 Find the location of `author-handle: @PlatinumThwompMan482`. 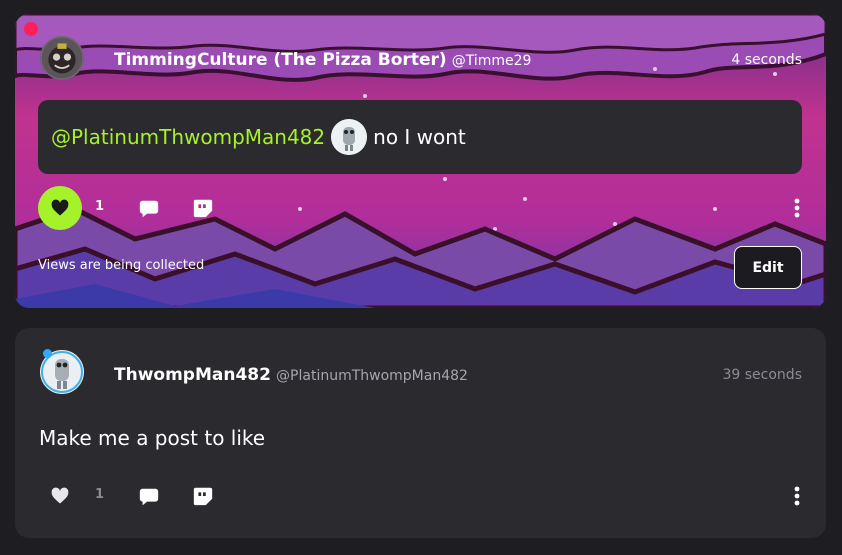

author-handle: @PlatinumThwompMan482 is located at coordinates (372, 376).